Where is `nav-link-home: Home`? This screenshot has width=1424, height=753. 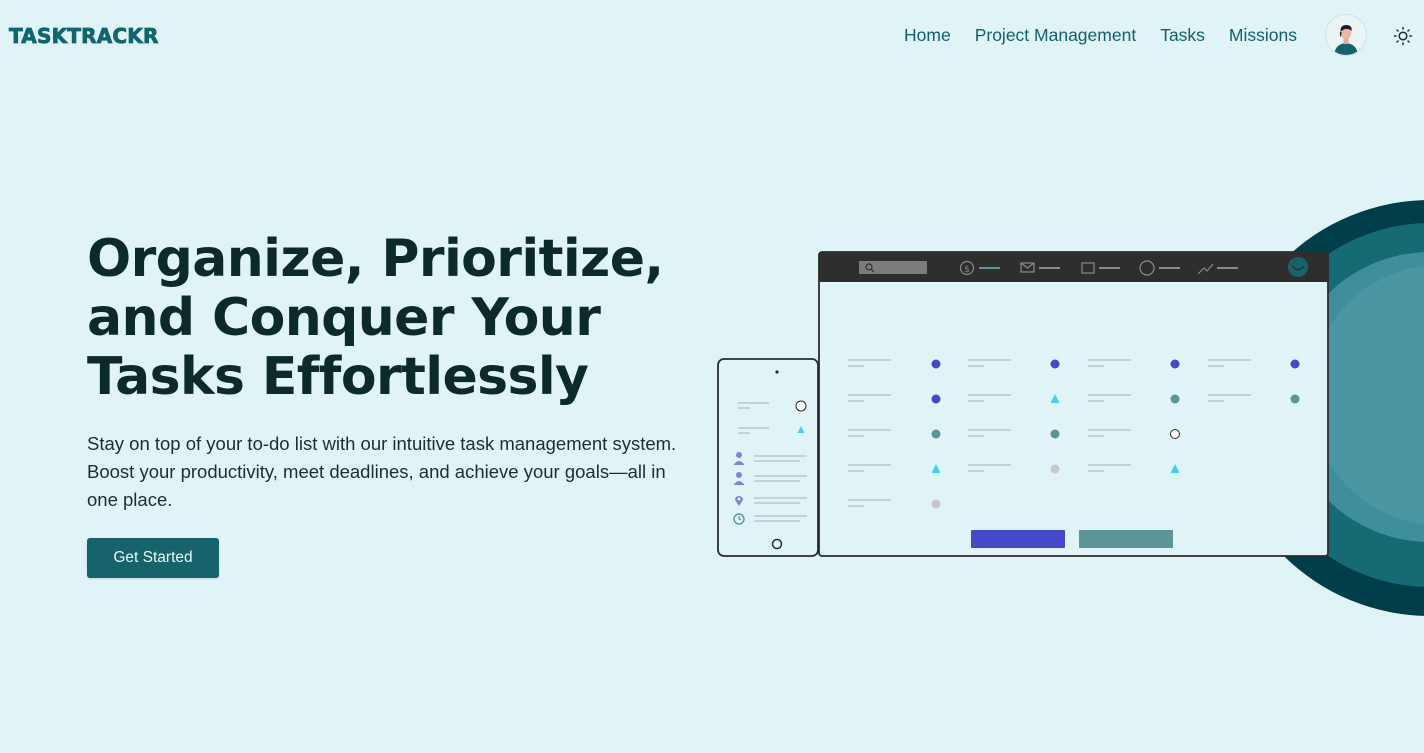 nav-link-home: Home is located at coordinates (927, 35).